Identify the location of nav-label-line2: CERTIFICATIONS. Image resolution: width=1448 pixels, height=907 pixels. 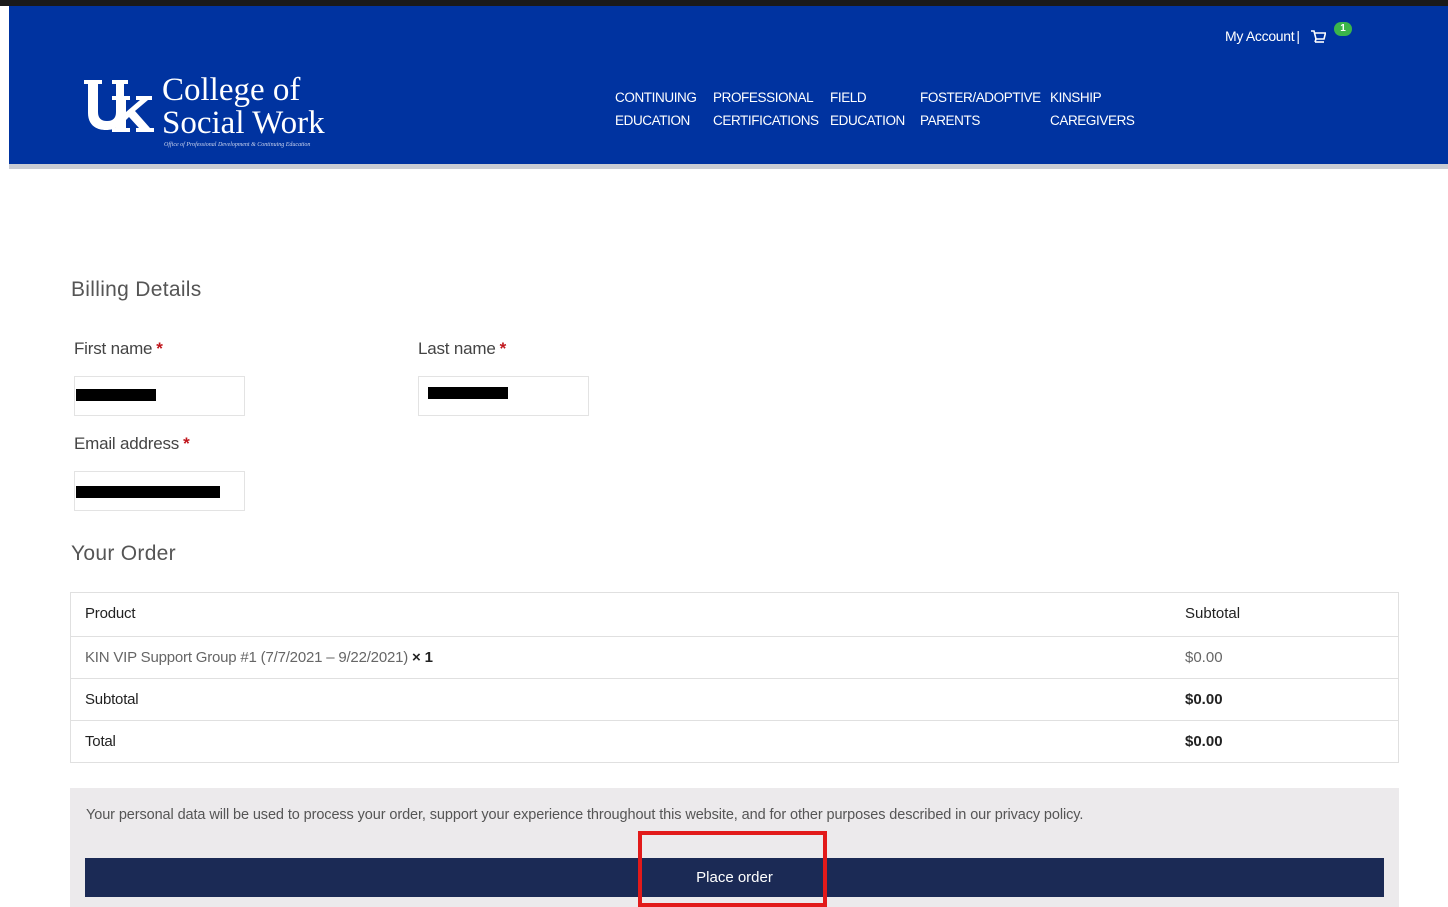
(766, 120).